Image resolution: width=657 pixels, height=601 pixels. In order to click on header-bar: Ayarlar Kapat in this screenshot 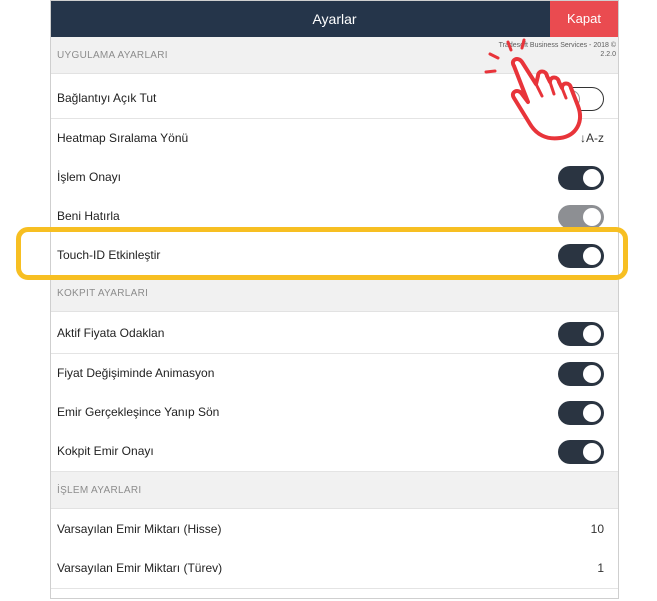, I will do `click(334, 19)`.